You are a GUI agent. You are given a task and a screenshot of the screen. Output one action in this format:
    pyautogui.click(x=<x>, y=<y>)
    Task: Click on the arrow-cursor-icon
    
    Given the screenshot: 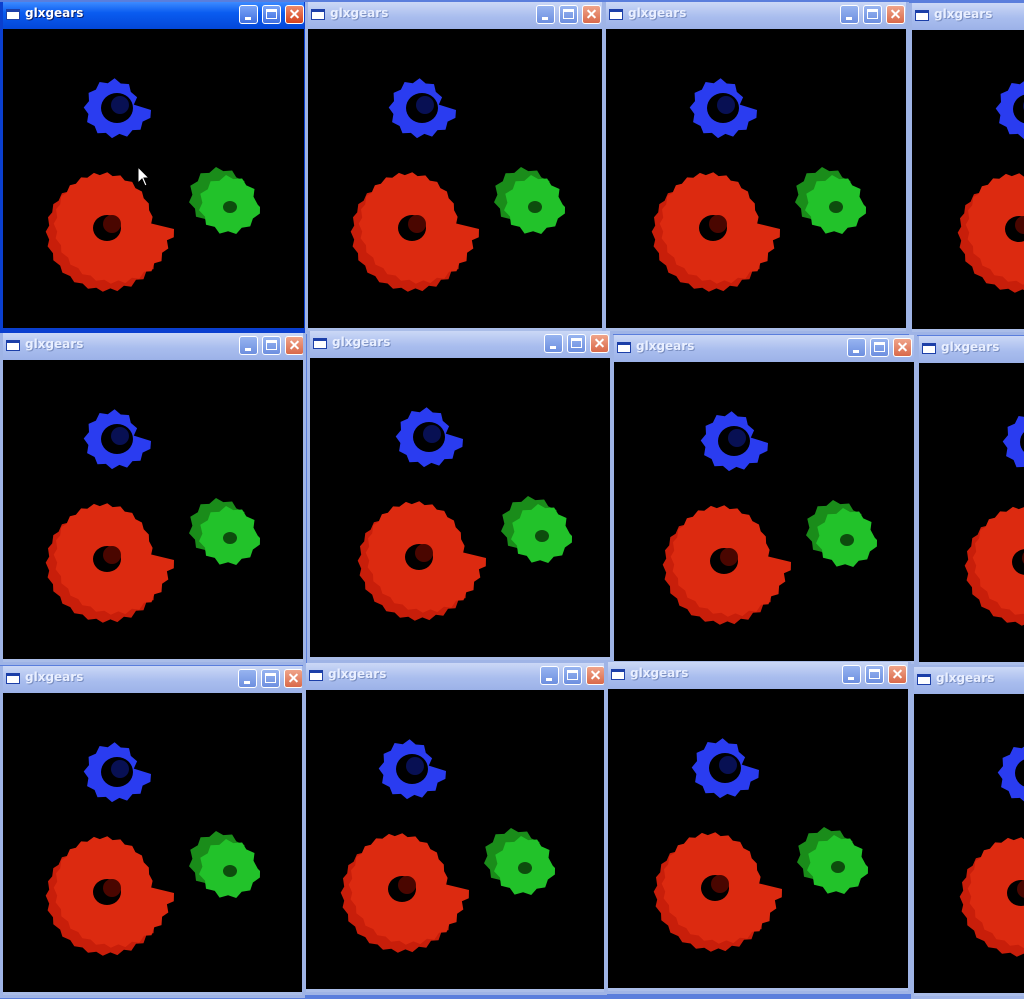 What is the action you would take?
    pyautogui.click(x=144, y=176)
    